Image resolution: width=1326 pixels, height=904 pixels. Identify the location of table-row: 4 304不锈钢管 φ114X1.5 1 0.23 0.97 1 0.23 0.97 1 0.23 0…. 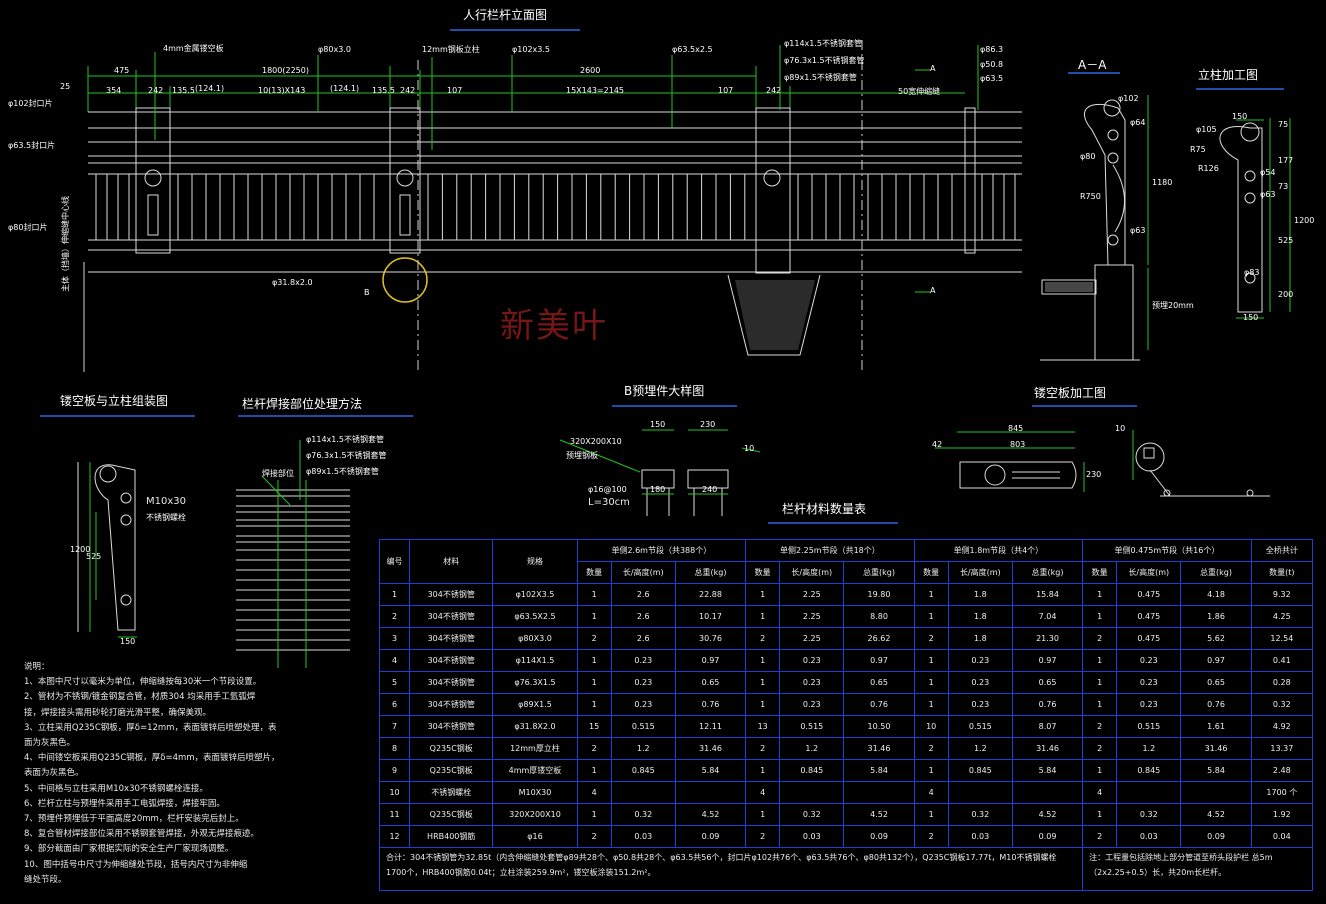
(846, 660).